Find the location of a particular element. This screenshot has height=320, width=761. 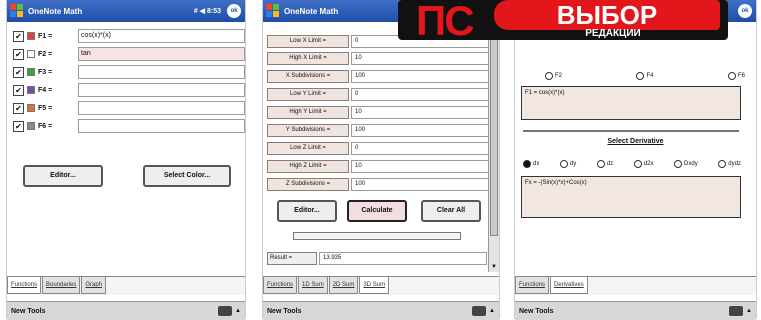

radio-label: F2 is located at coordinates (559, 76).